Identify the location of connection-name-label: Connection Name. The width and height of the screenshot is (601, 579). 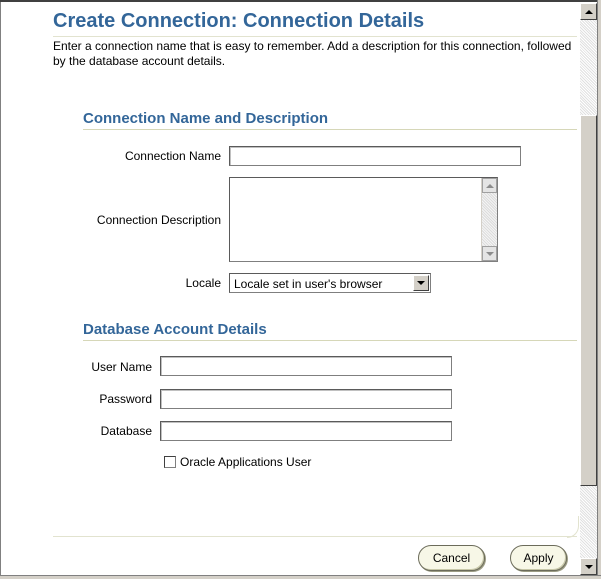
(172, 156).